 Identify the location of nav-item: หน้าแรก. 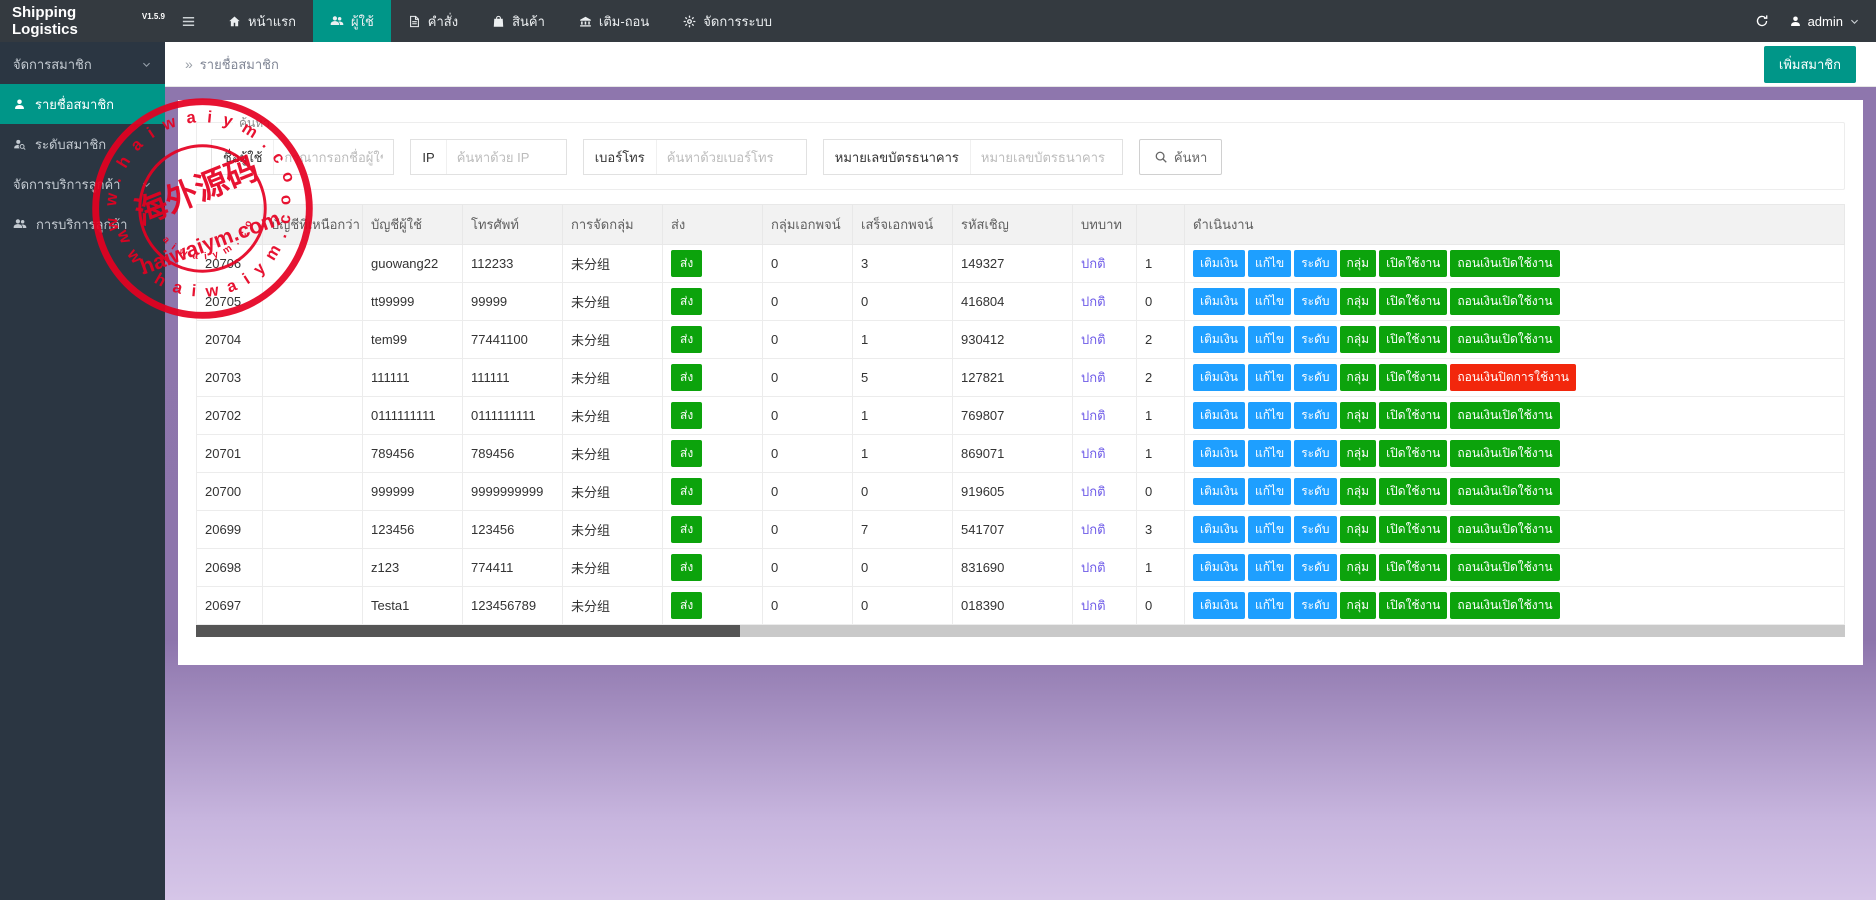
(262, 21).